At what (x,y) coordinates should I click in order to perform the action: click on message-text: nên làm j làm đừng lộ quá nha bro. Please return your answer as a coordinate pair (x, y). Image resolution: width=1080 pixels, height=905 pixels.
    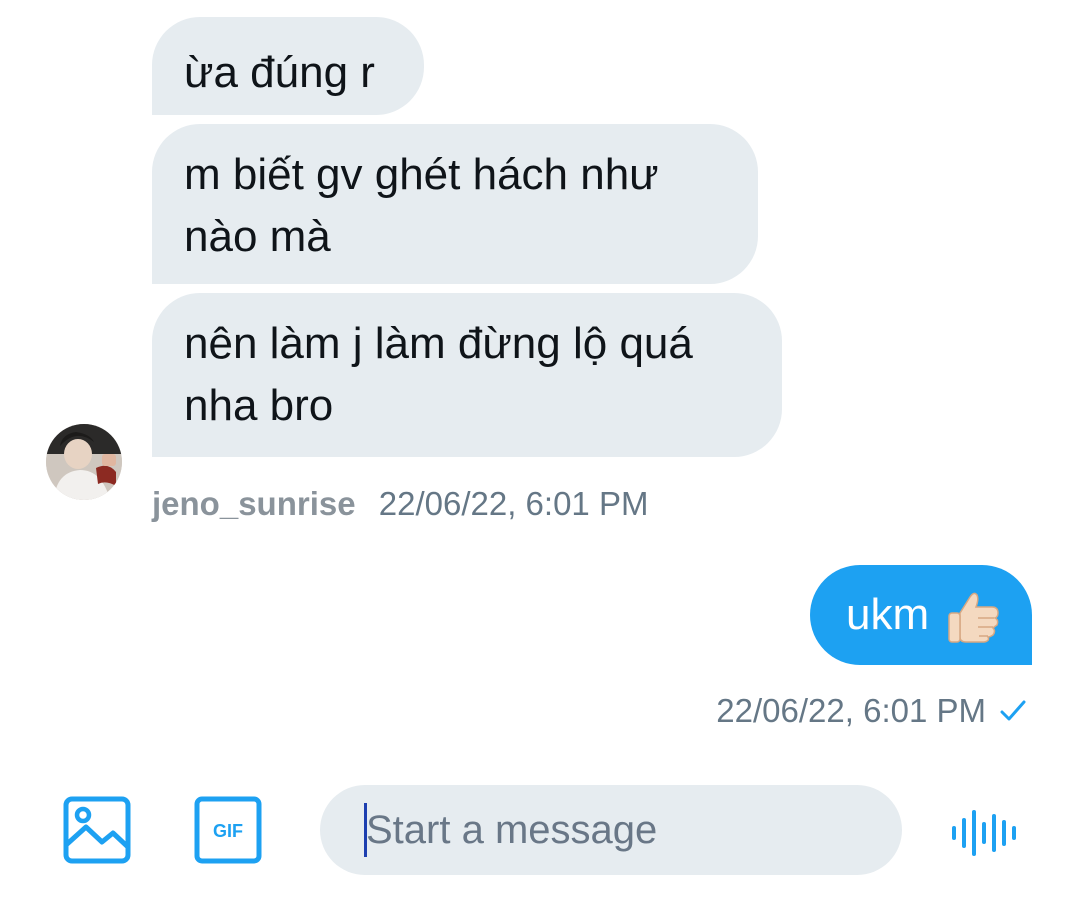
    Looking at the image, I should click on (438, 374).